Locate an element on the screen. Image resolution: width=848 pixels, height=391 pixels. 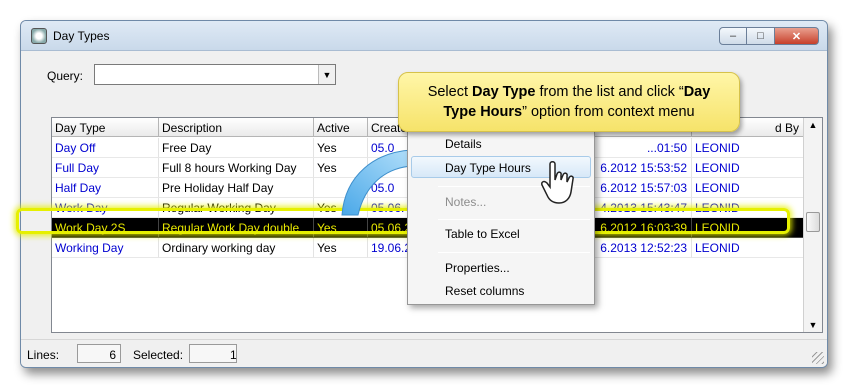
menu-item-details: Details is located at coordinates (463, 144).